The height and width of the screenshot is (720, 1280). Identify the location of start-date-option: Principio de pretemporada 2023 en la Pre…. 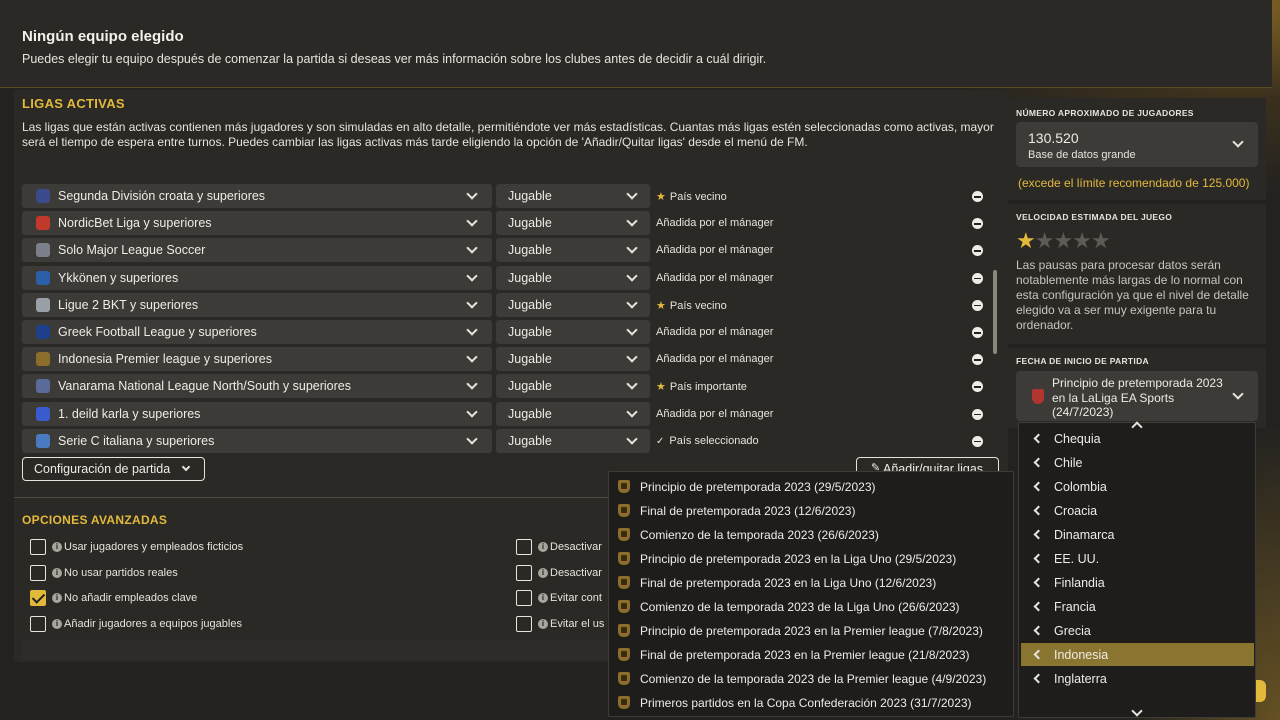
(811, 630).